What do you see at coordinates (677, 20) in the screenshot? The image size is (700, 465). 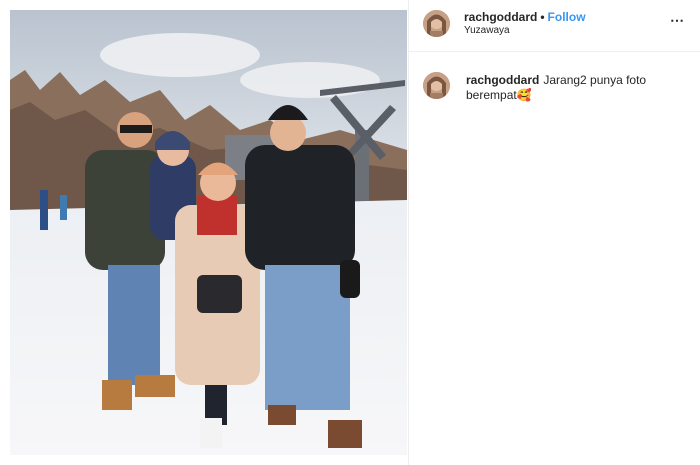 I see `more-horizontal-icon: ⋯` at bounding box center [677, 20].